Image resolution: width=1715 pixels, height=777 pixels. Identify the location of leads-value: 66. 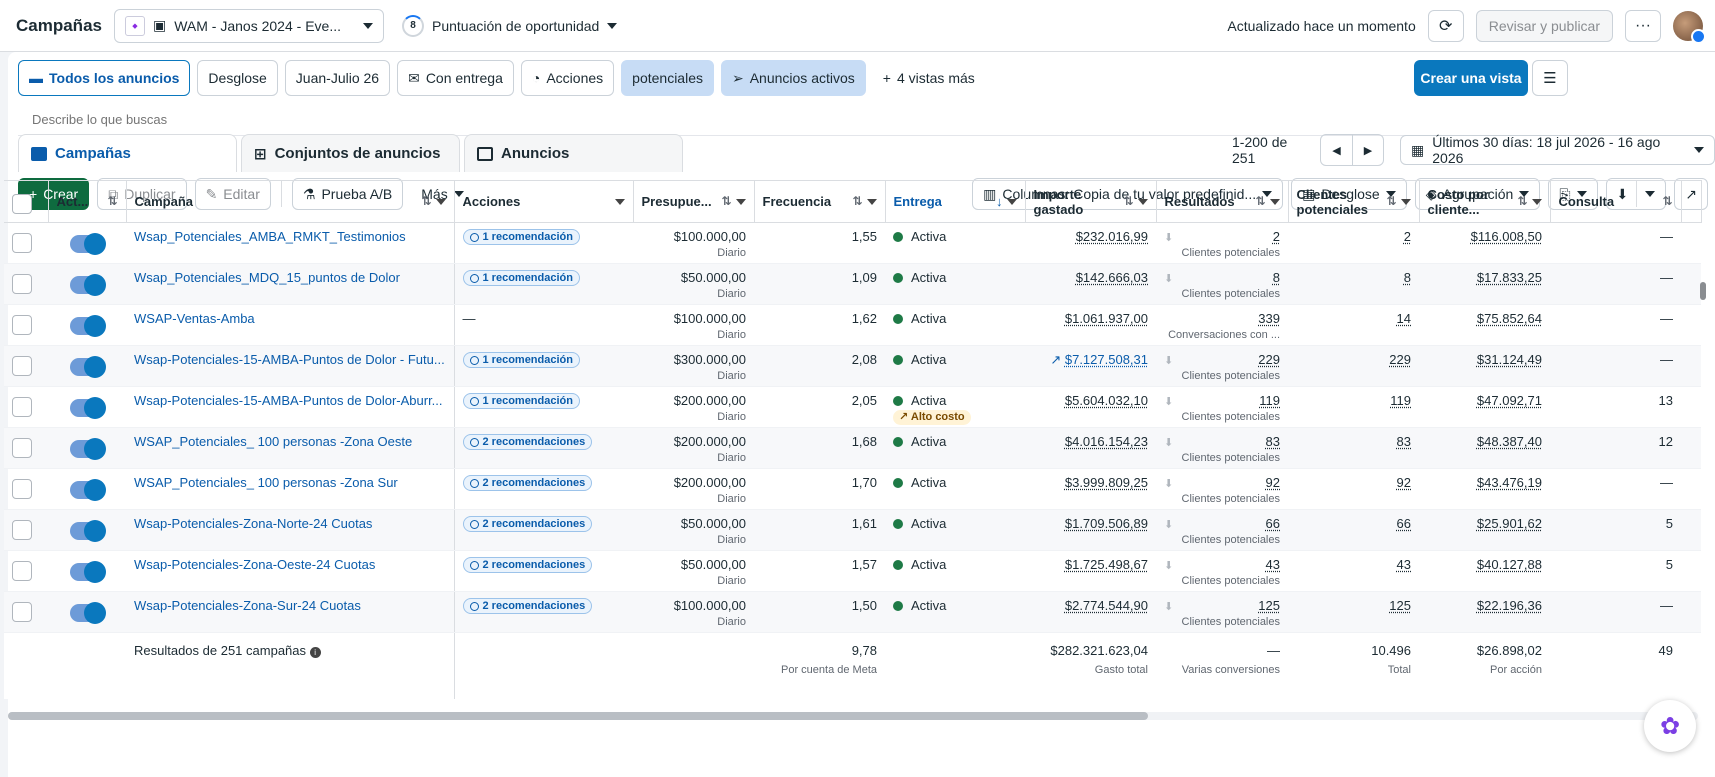
(1404, 523).